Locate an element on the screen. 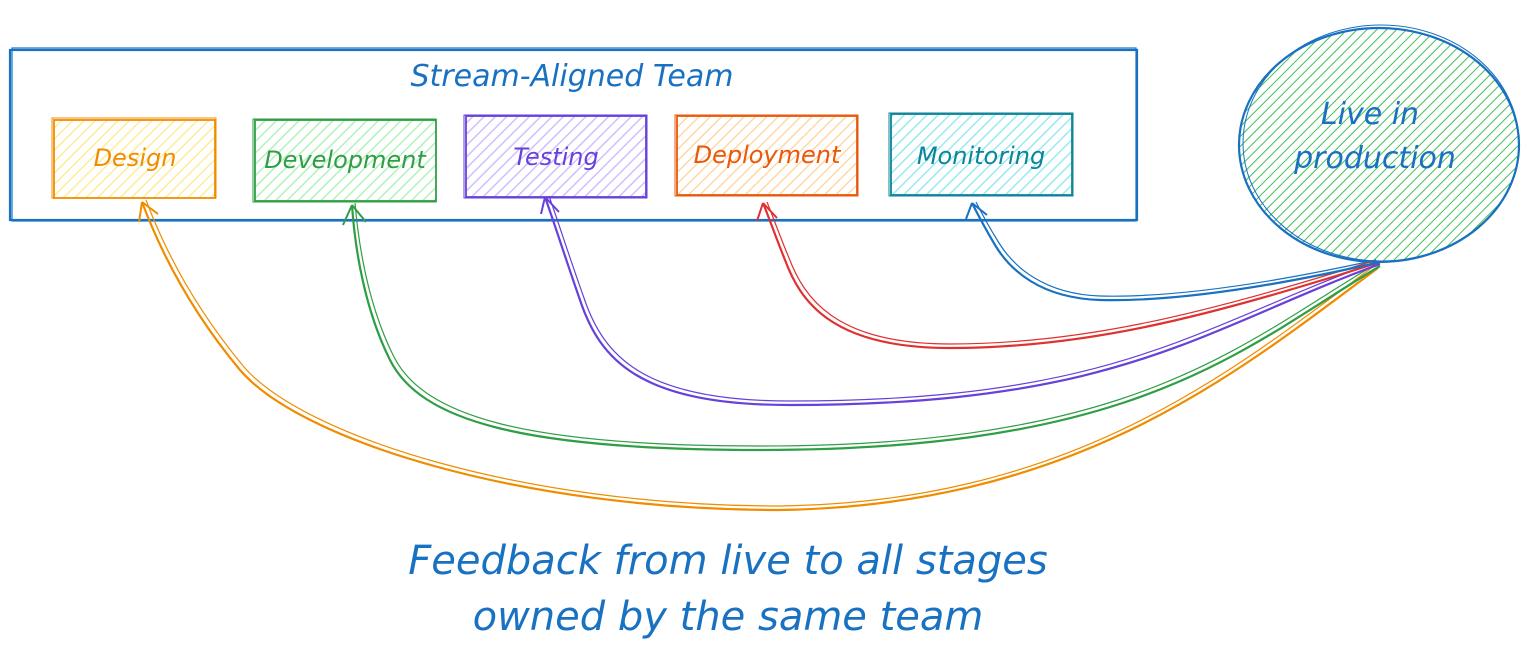 This screenshot has height=657, width=1524. live-production-node: Live in production is located at coordinates (1379, 144).